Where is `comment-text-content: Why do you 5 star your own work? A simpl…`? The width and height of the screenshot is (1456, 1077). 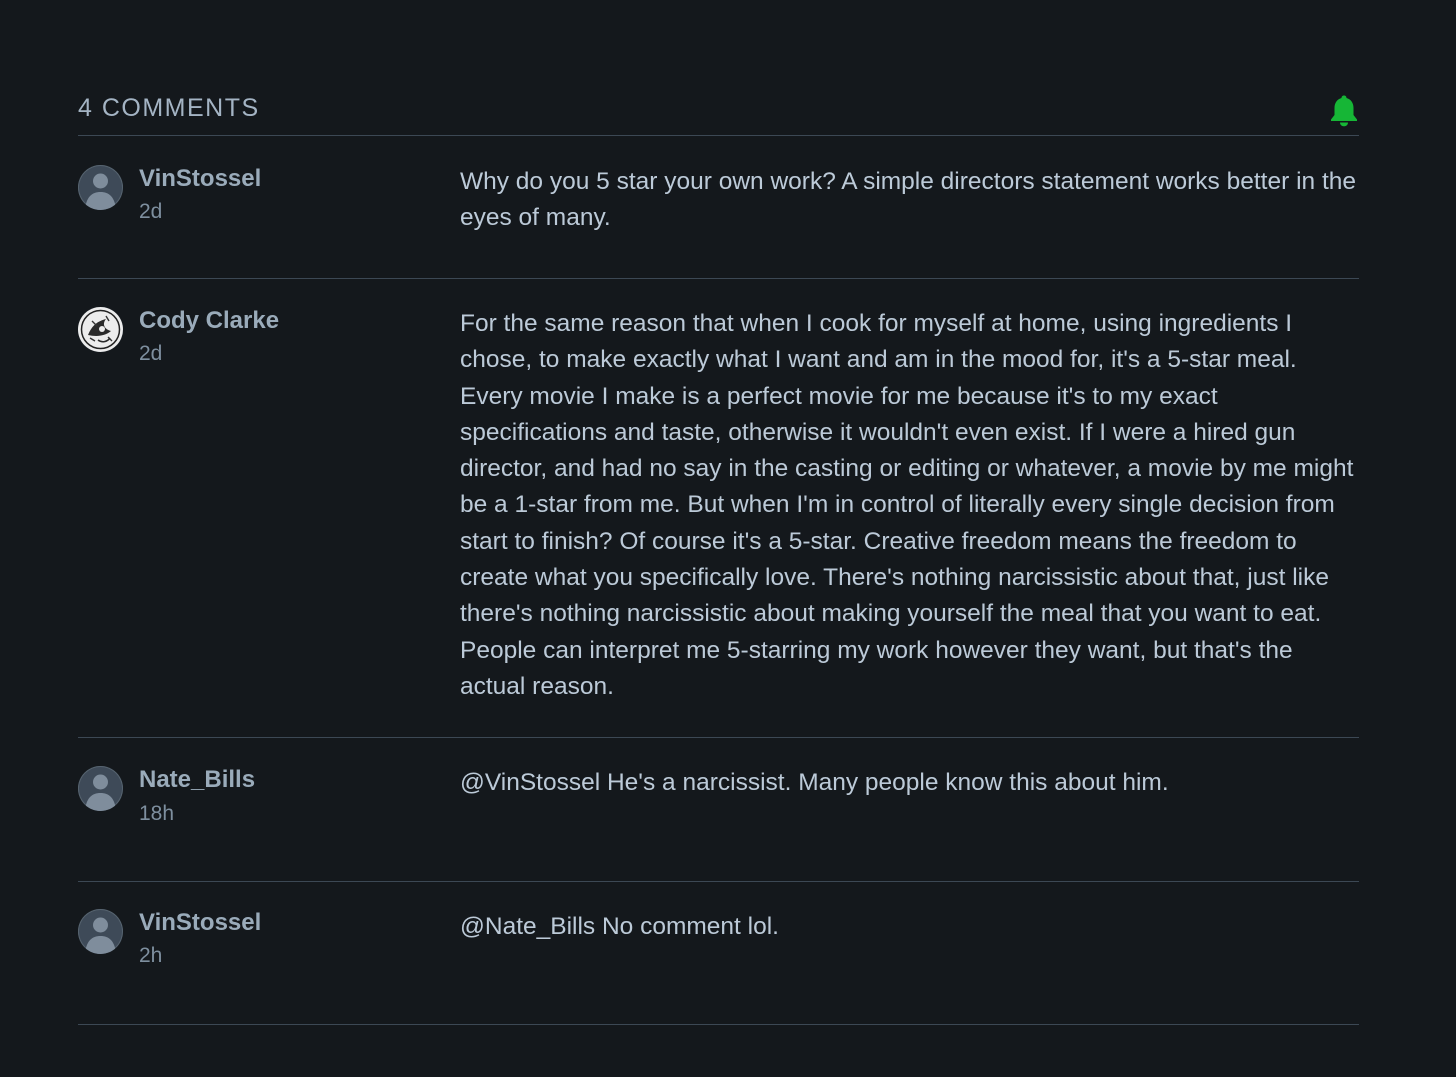 comment-text-content: Why do you 5 star your own work? A simpl… is located at coordinates (908, 200).